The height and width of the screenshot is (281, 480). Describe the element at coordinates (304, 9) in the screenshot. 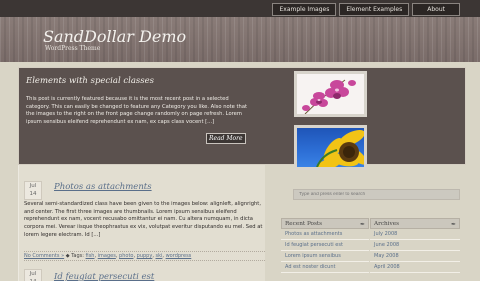

I see `nav-tab-example-images: Example Images` at that location.